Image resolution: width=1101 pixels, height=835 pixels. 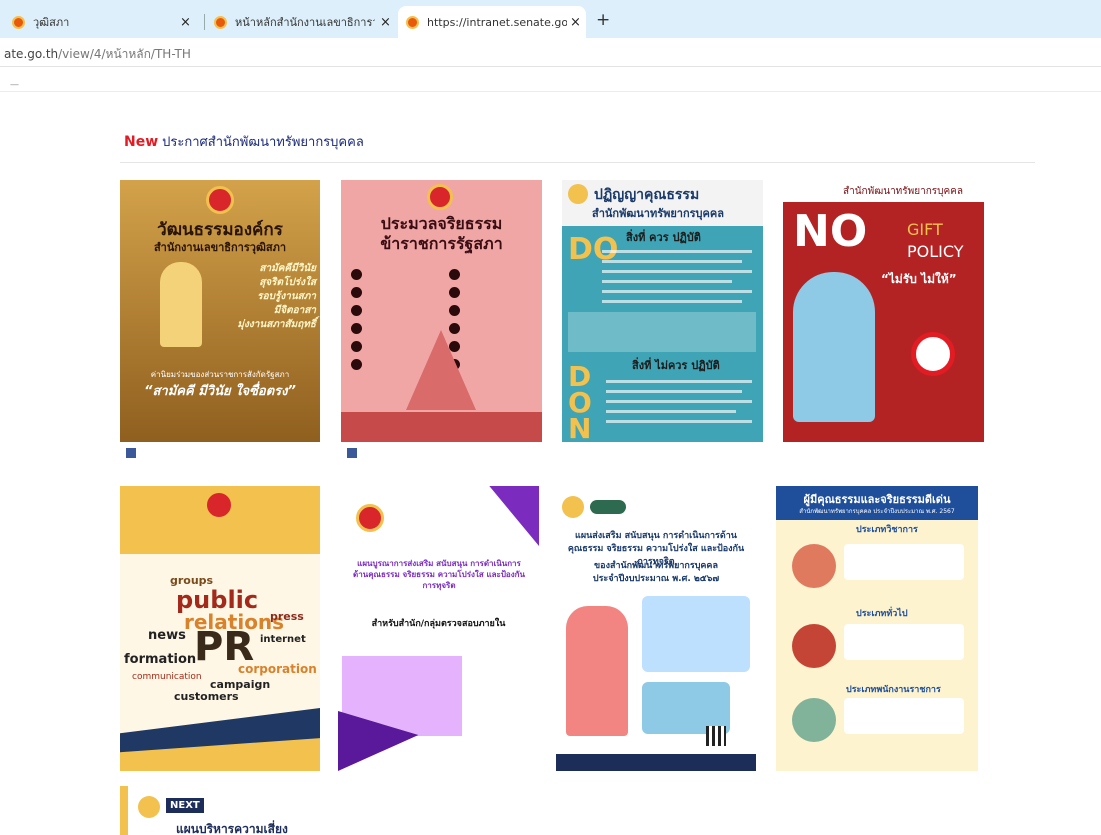 I want to click on url-host: ate.go.th, so click(x=31, y=54).